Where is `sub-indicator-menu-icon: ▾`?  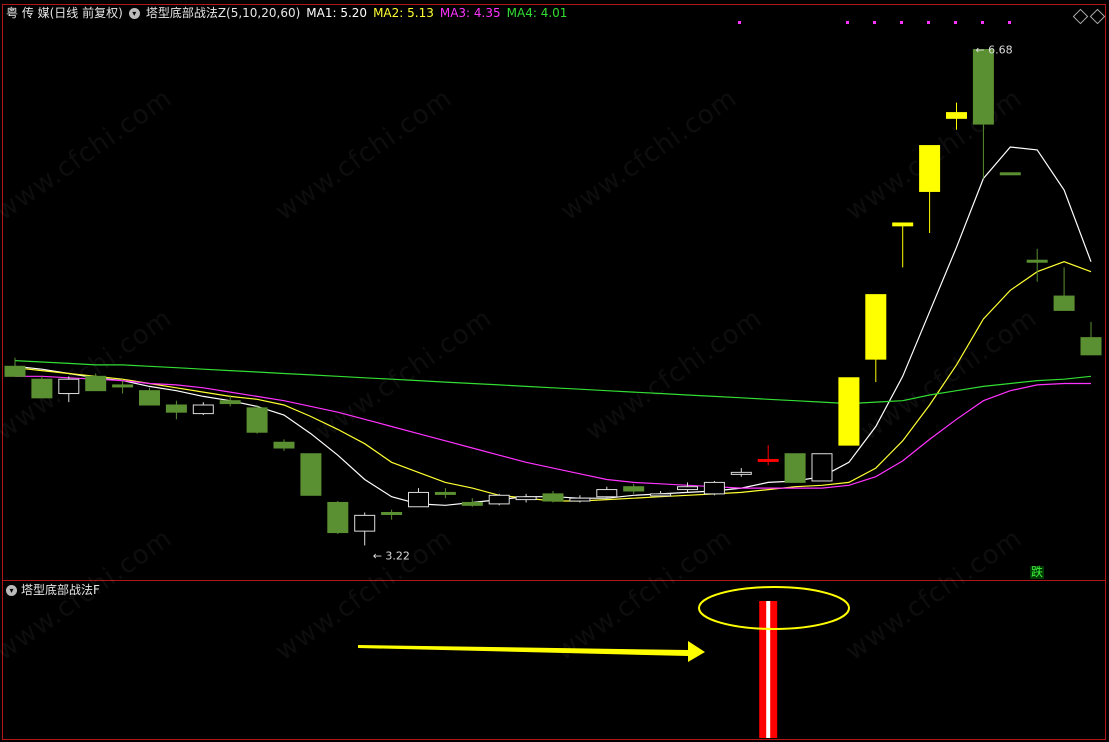 sub-indicator-menu-icon: ▾ is located at coordinates (11, 590).